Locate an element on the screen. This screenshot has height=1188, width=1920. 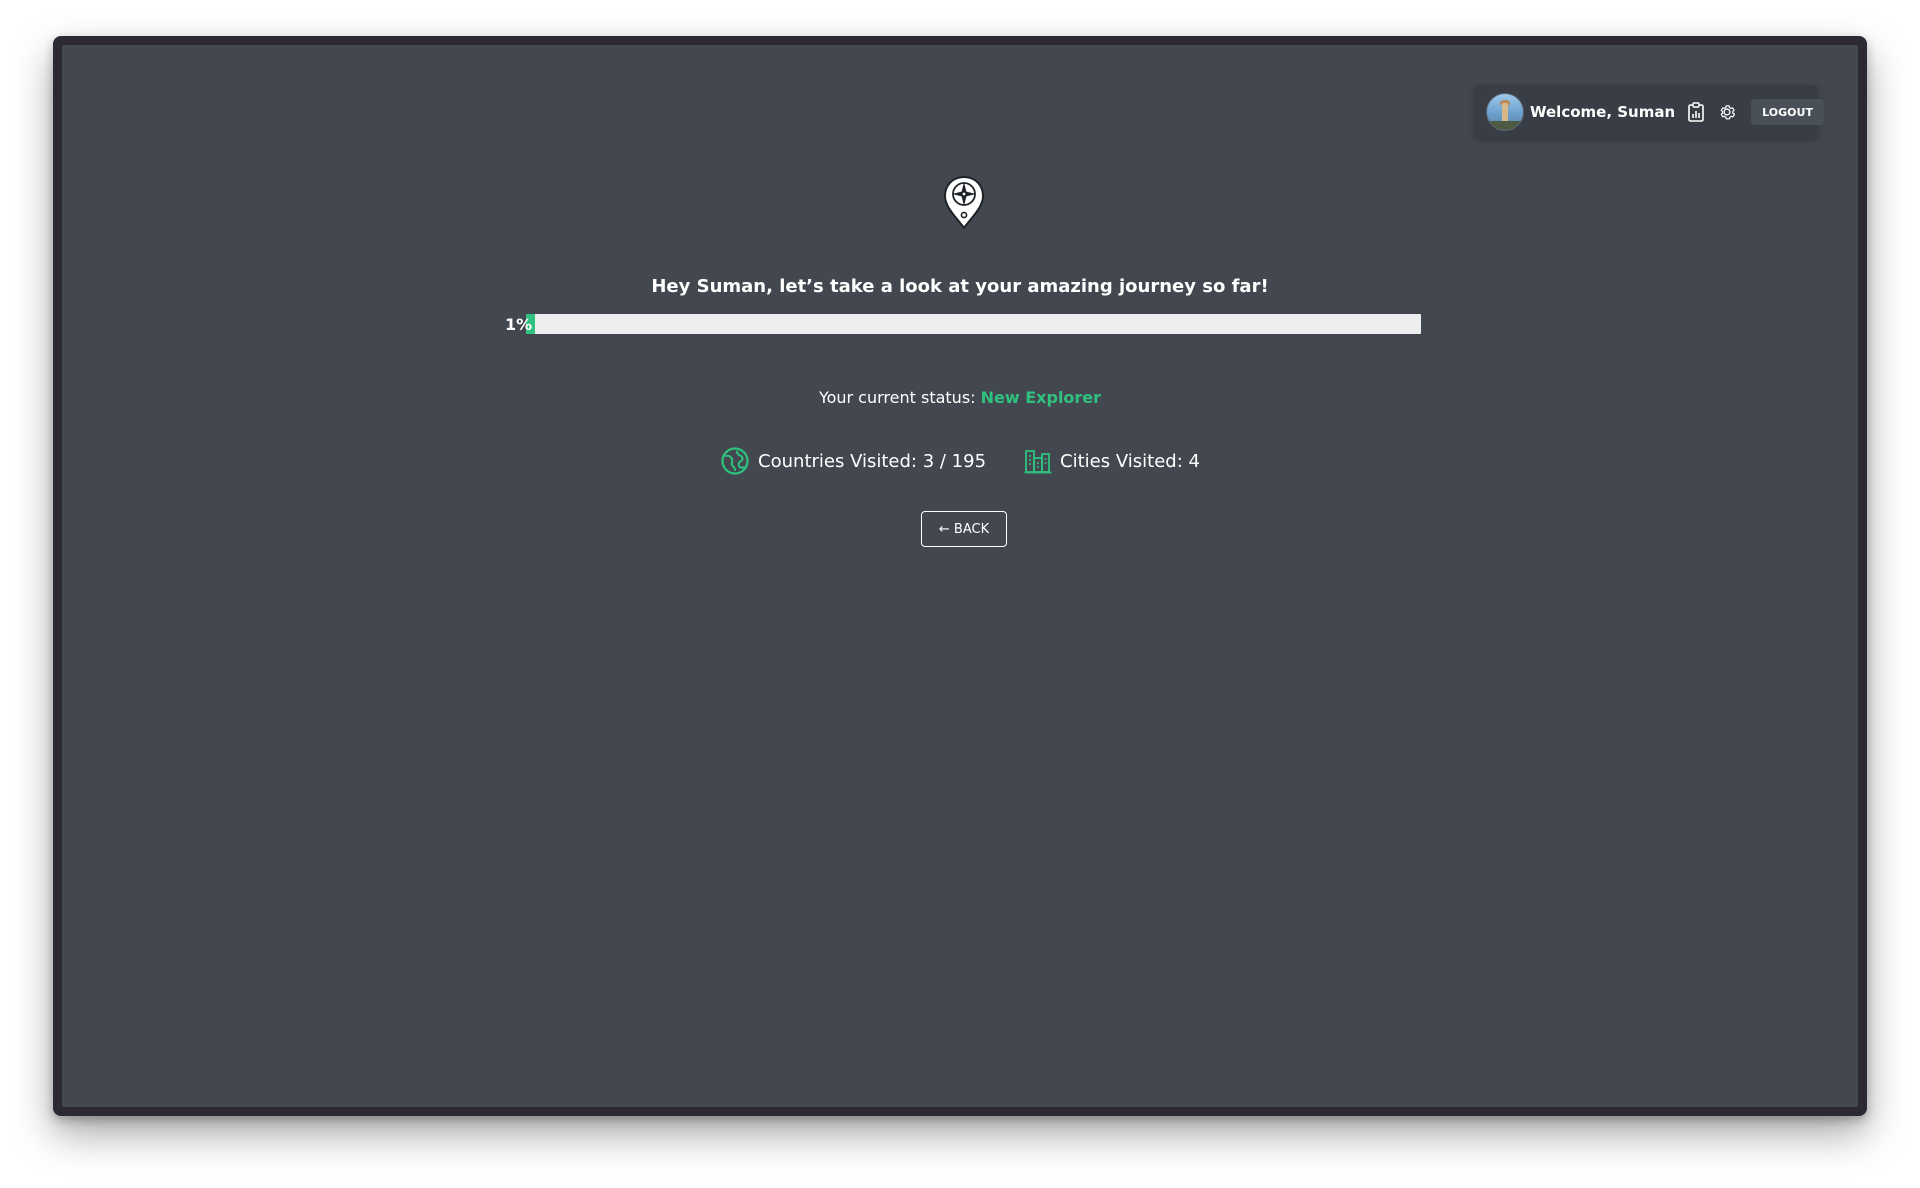
avatar-ground is located at coordinates (1505, 125).